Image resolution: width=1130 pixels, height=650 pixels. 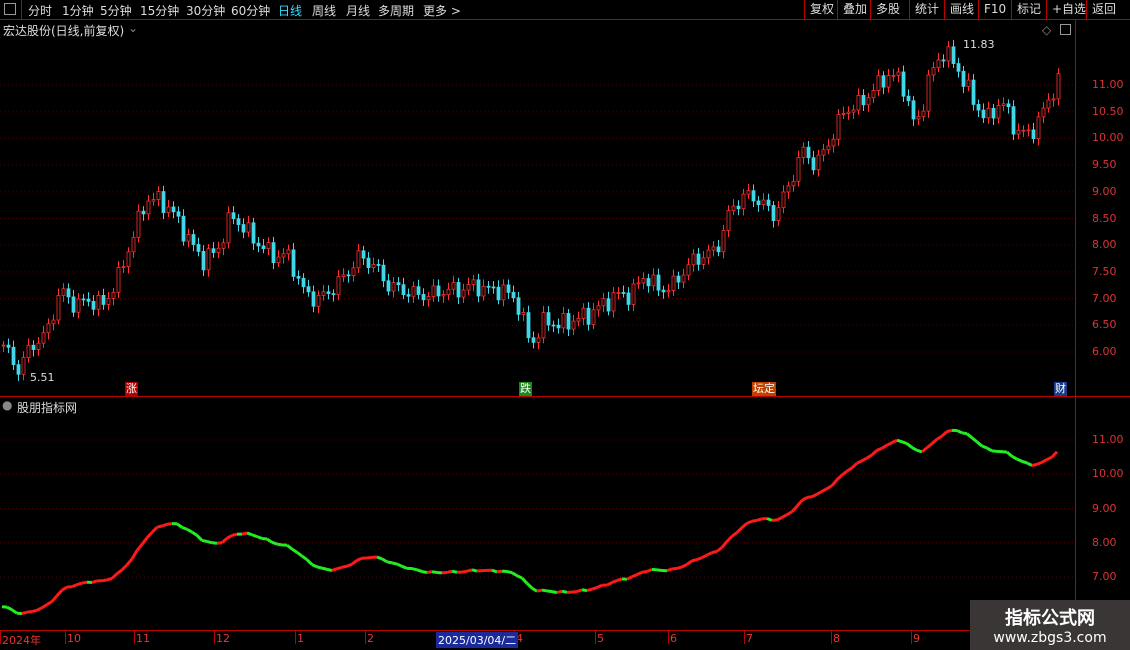 I want to click on indicator-axis-tick: 8.00, so click(x=1104, y=542).